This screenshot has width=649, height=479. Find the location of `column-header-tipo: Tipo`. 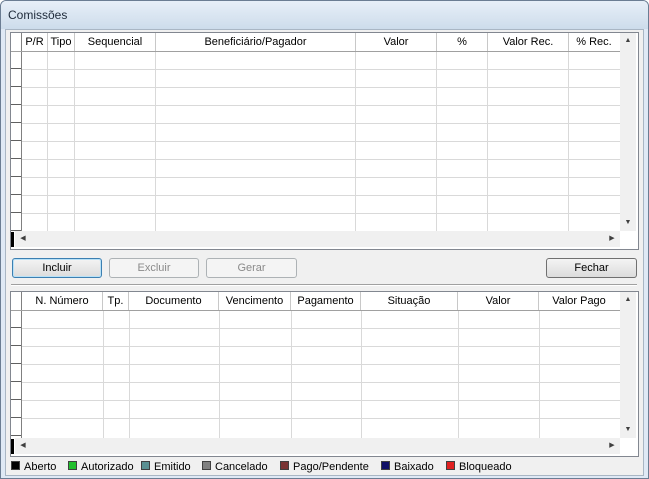

column-header-tipo: Tipo is located at coordinates (61, 42).